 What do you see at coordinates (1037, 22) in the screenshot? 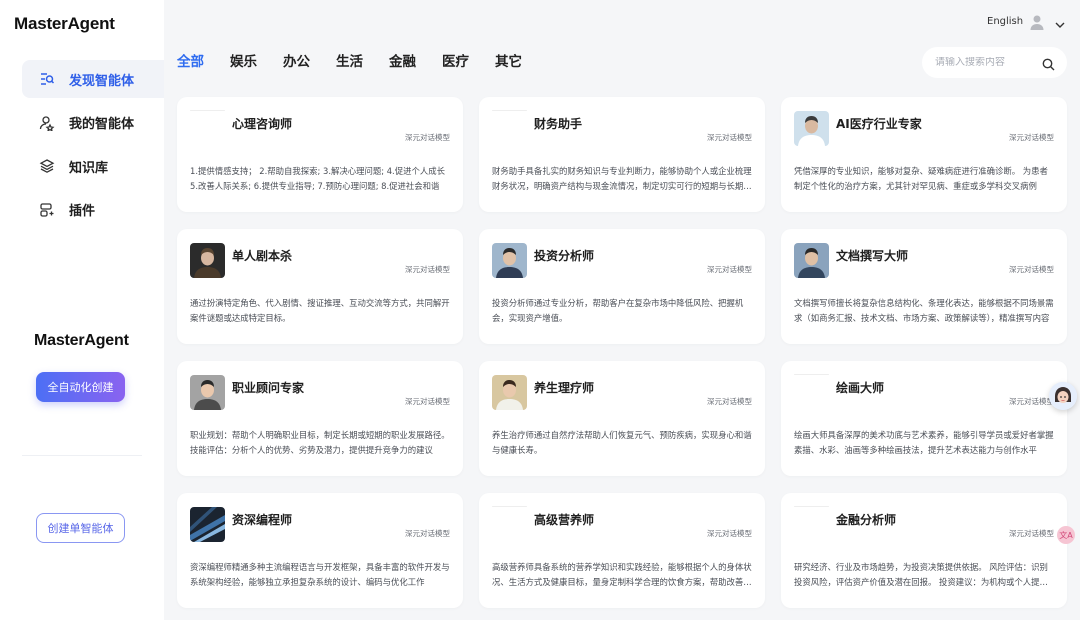
I see `user-avatar-icon` at bounding box center [1037, 22].